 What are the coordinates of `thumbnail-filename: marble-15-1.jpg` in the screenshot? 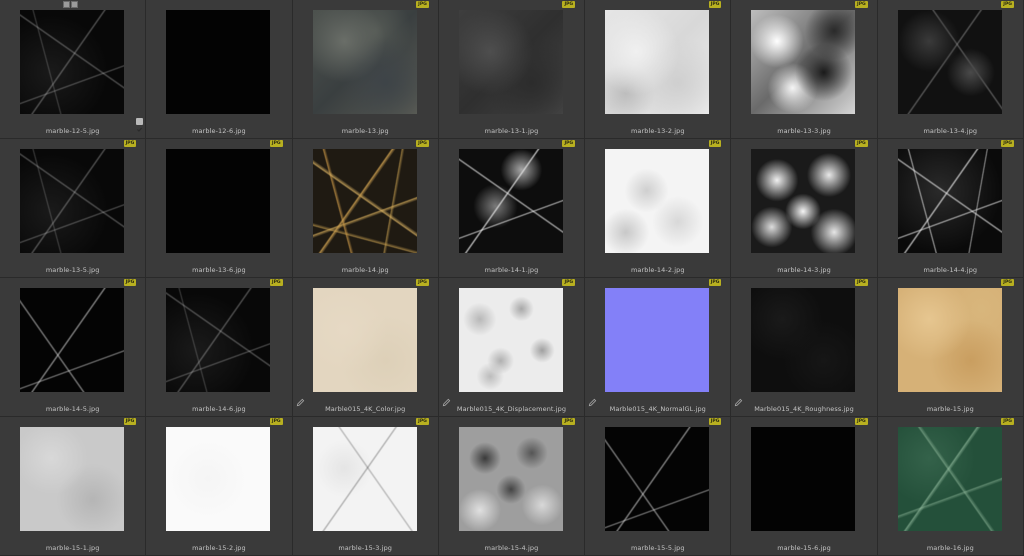 It's located at (72, 548).